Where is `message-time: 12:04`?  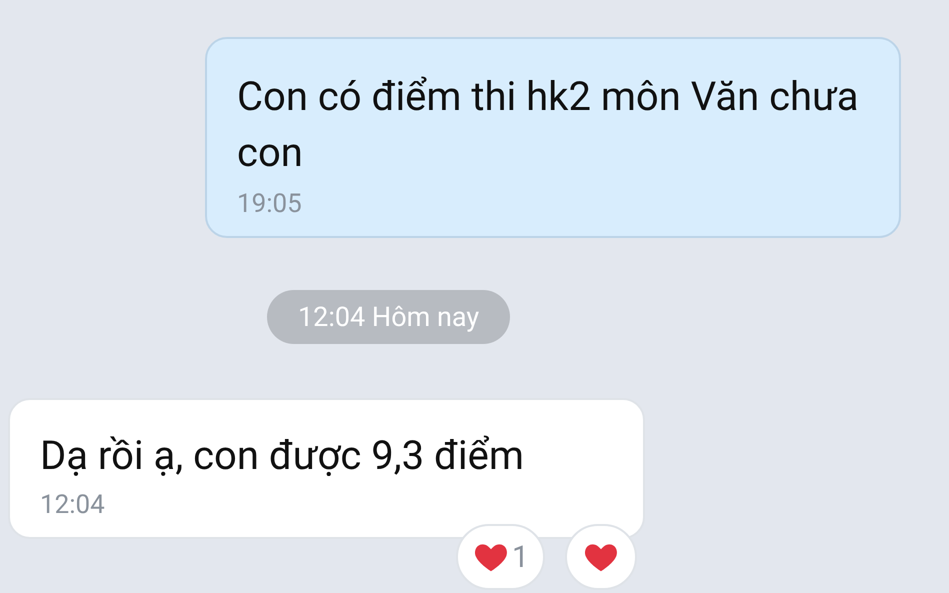 message-time: 12:04 is located at coordinates (72, 505).